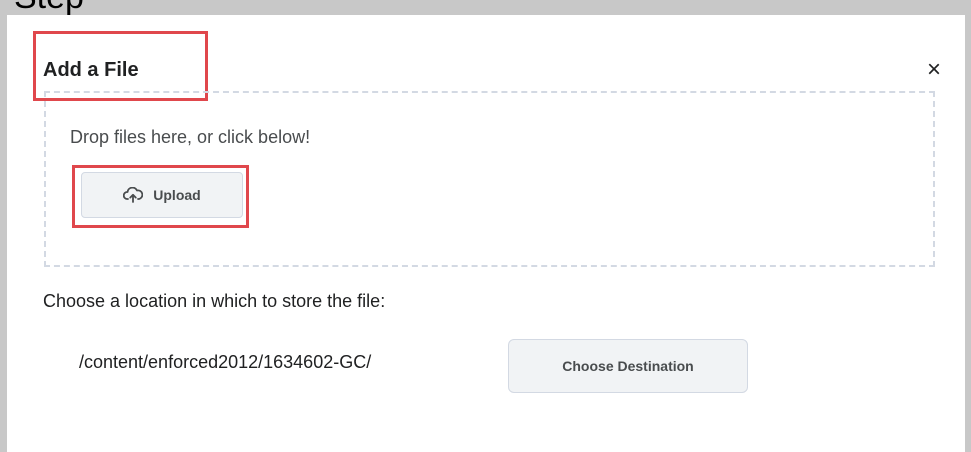  What do you see at coordinates (160, 196) in the screenshot?
I see `upload-highlight-box` at bounding box center [160, 196].